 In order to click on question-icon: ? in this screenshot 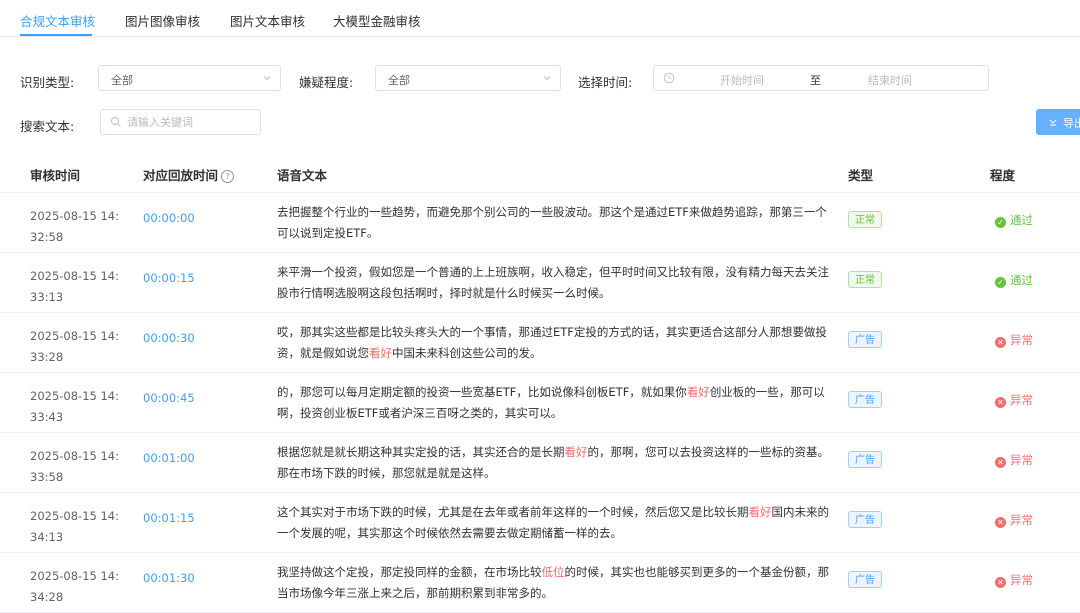, I will do `click(228, 176)`.